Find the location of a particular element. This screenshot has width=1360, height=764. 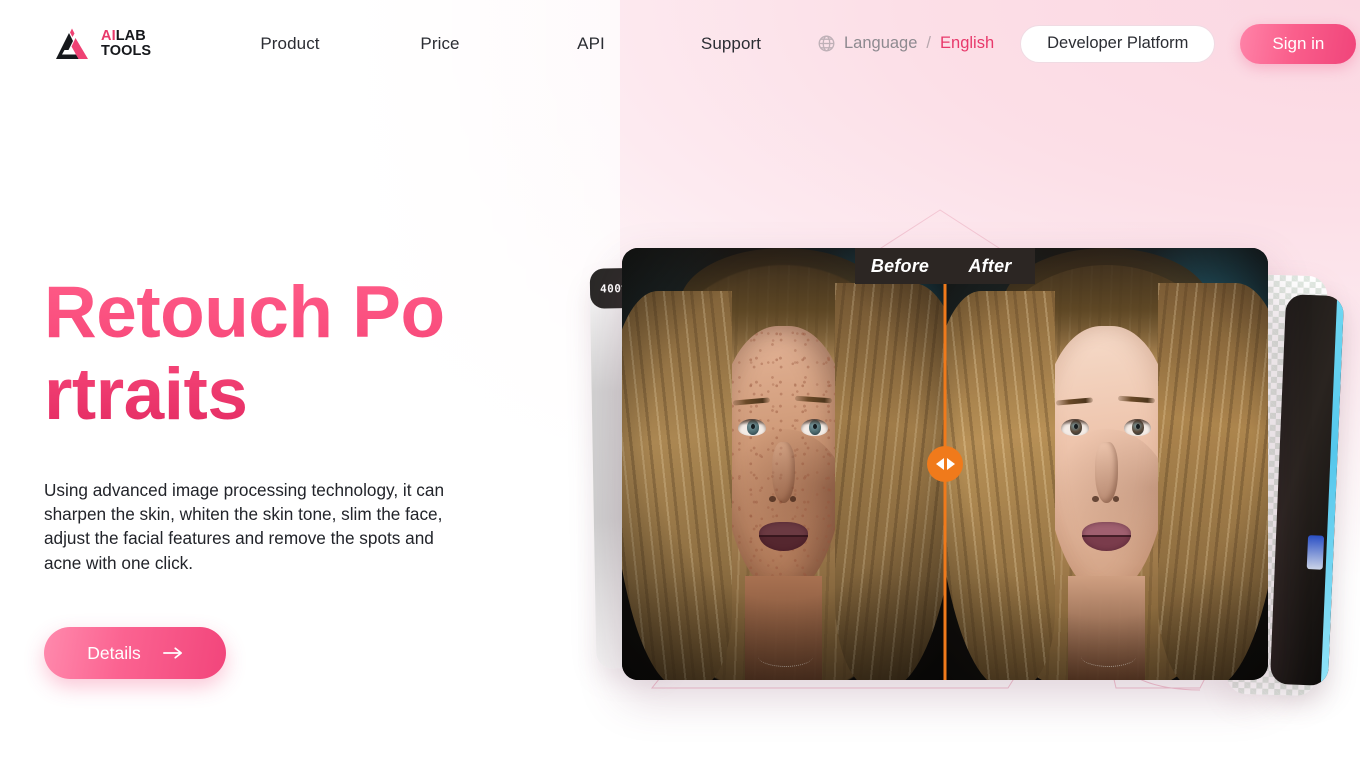

back-card-accent is located at coordinates (1315, 552).